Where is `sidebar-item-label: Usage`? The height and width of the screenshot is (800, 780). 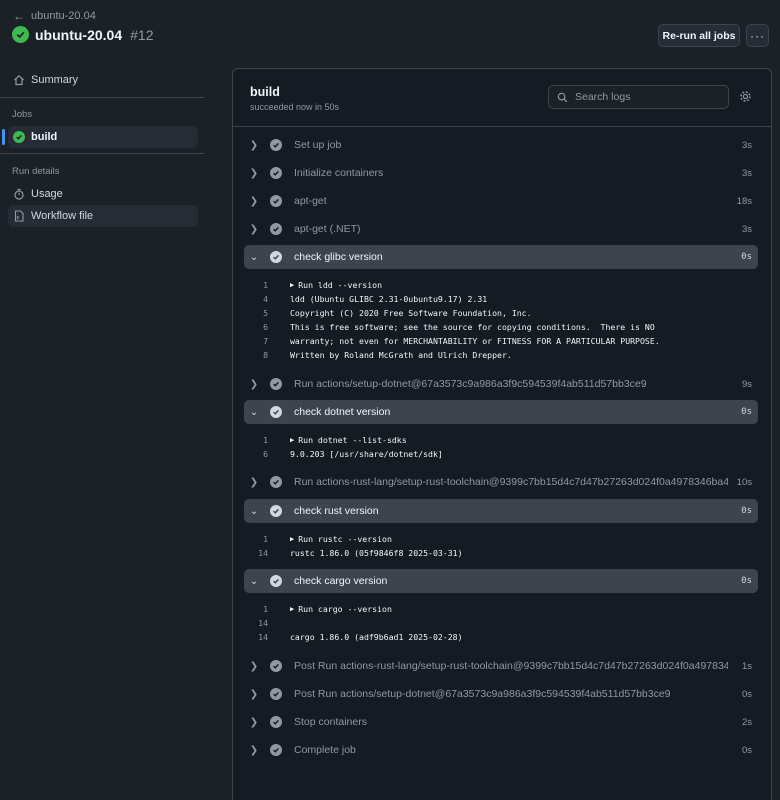
sidebar-item-label: Usage is located at coordinates (47, 194).